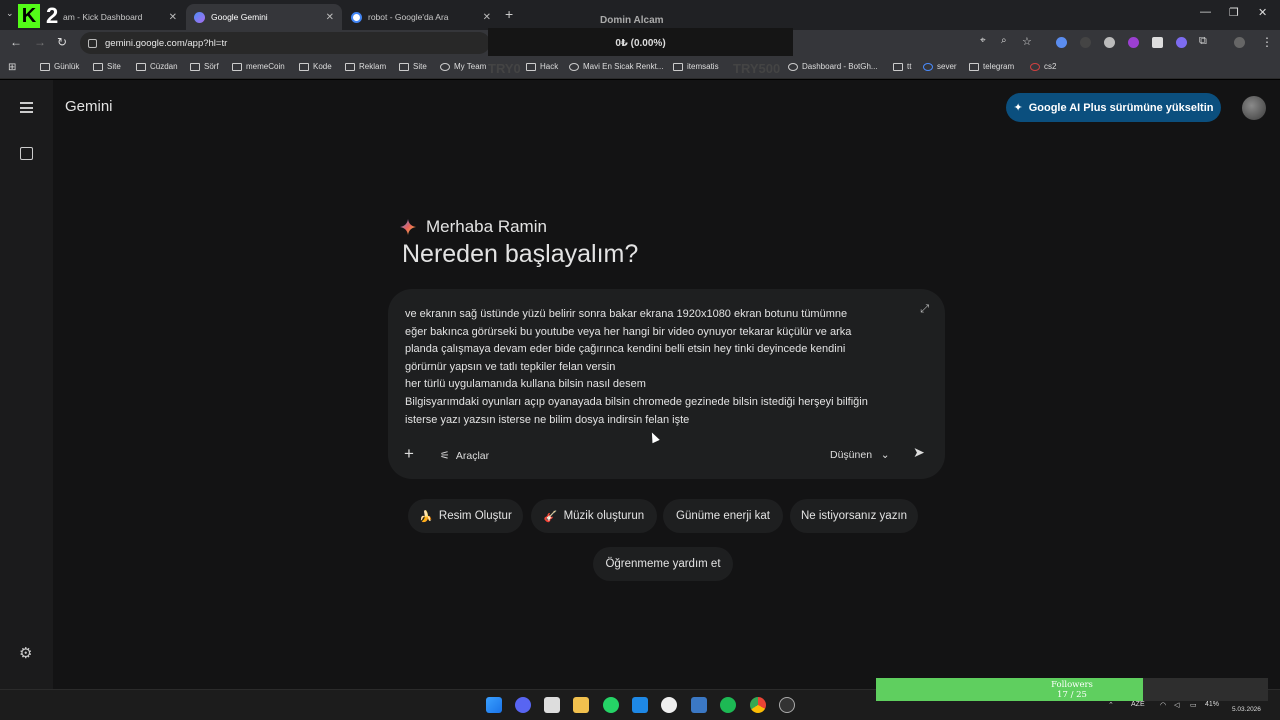 The image size is (1280, 720). Describe the element at coordinates (1234, 12) in the screenshot. I see `maximize-button: ❐` at that location.